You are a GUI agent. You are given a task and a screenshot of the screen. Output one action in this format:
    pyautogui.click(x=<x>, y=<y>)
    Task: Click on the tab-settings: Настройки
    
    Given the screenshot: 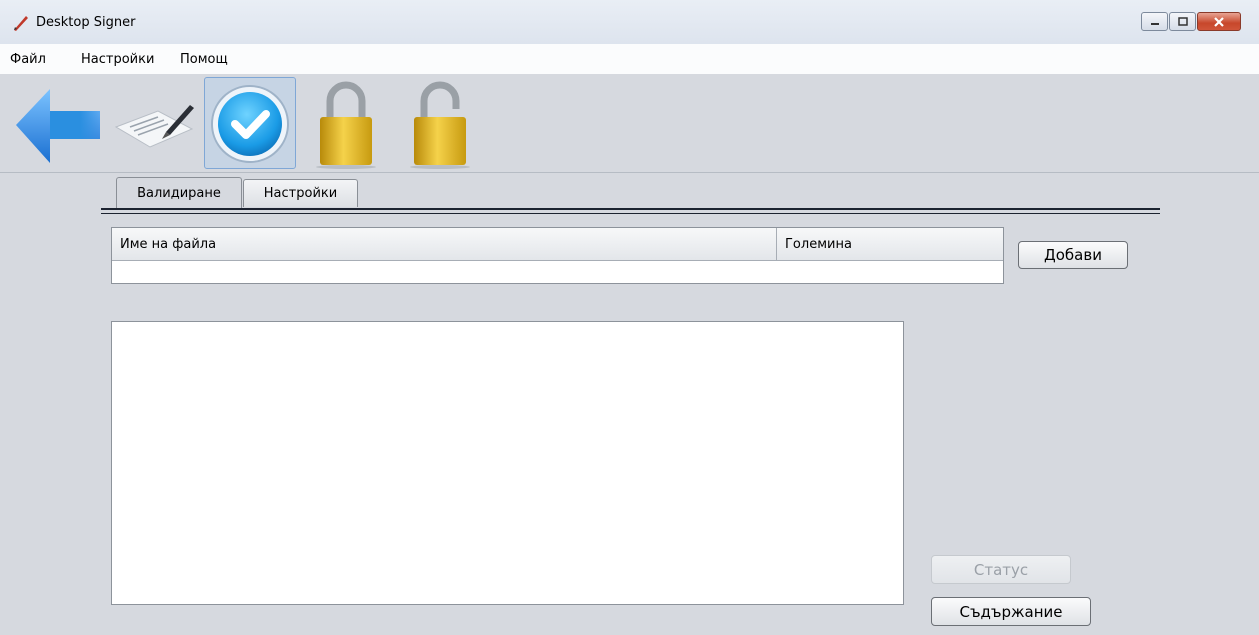 What is the action you would take?
    pyautogui.click(x=300, y=193)
    